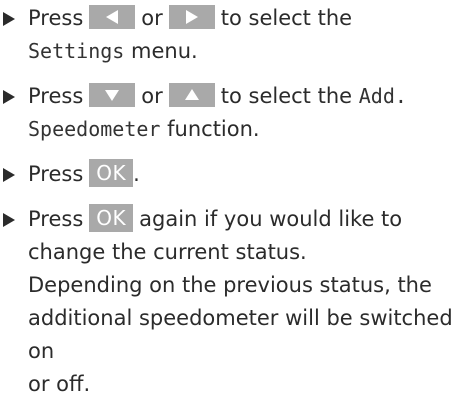 This screenshot has height=401, width=464. What do you see at coordinates (191, 95) in the screenshot?
I see `up-arrow-key-icon` at bounding box center [191, 95].